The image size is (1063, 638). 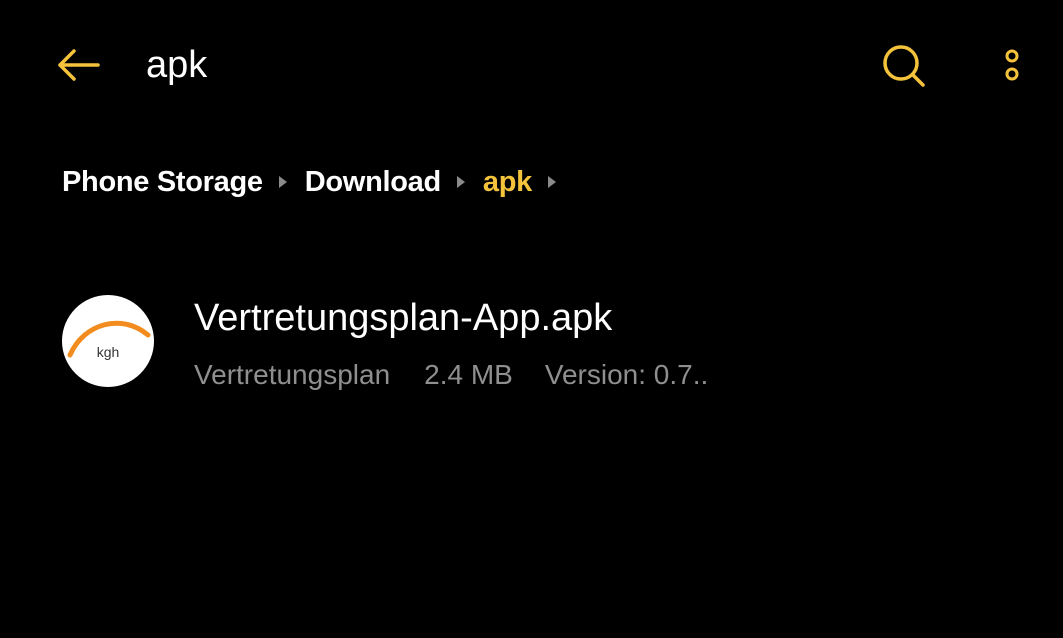 I want to click on file-name: Vertretungsplan-App.apk, so click(x=403, y=318).